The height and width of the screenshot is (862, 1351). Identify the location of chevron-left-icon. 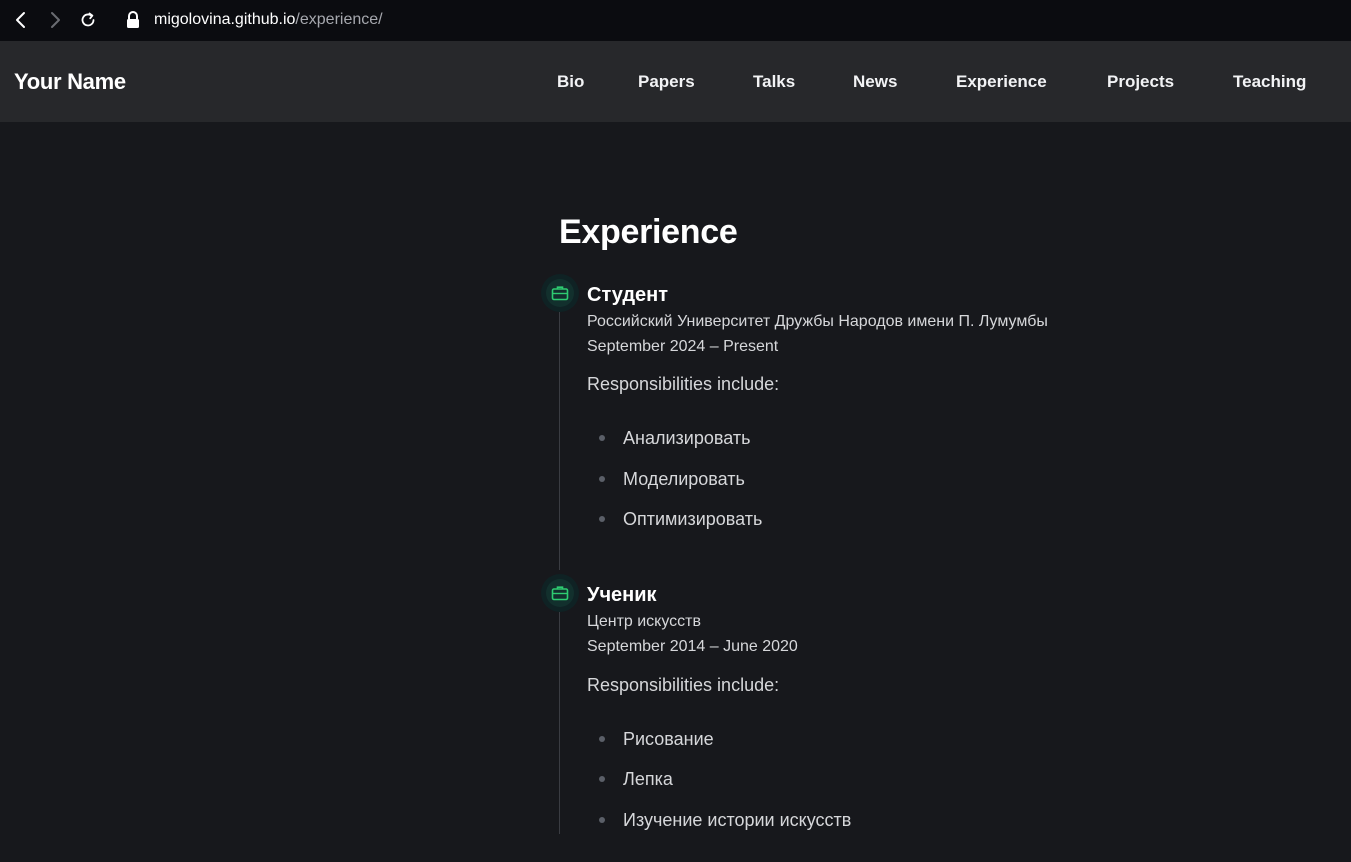
(21, 20).